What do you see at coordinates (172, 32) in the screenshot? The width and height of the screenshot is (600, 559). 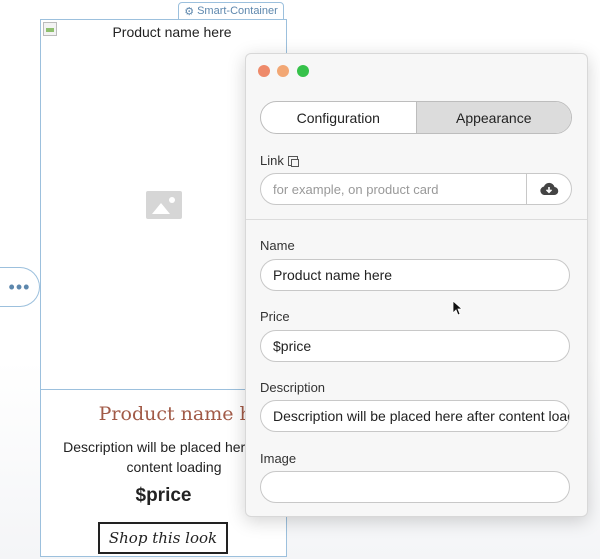 I see `image-alt-title: Product name here` at bounding box center [172, 32].